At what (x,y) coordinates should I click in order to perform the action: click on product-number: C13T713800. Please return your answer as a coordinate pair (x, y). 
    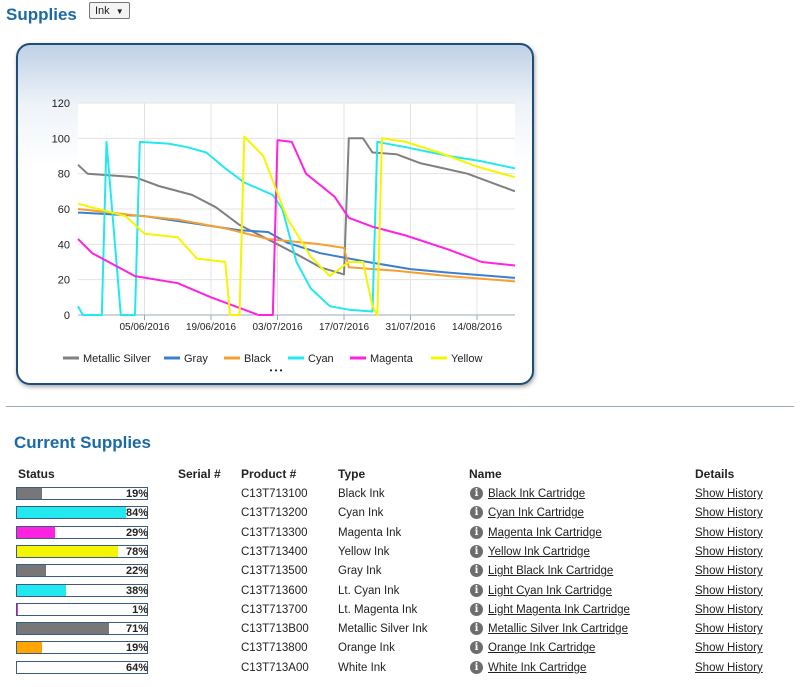
    Looking at the image, I should click on (274, 648).